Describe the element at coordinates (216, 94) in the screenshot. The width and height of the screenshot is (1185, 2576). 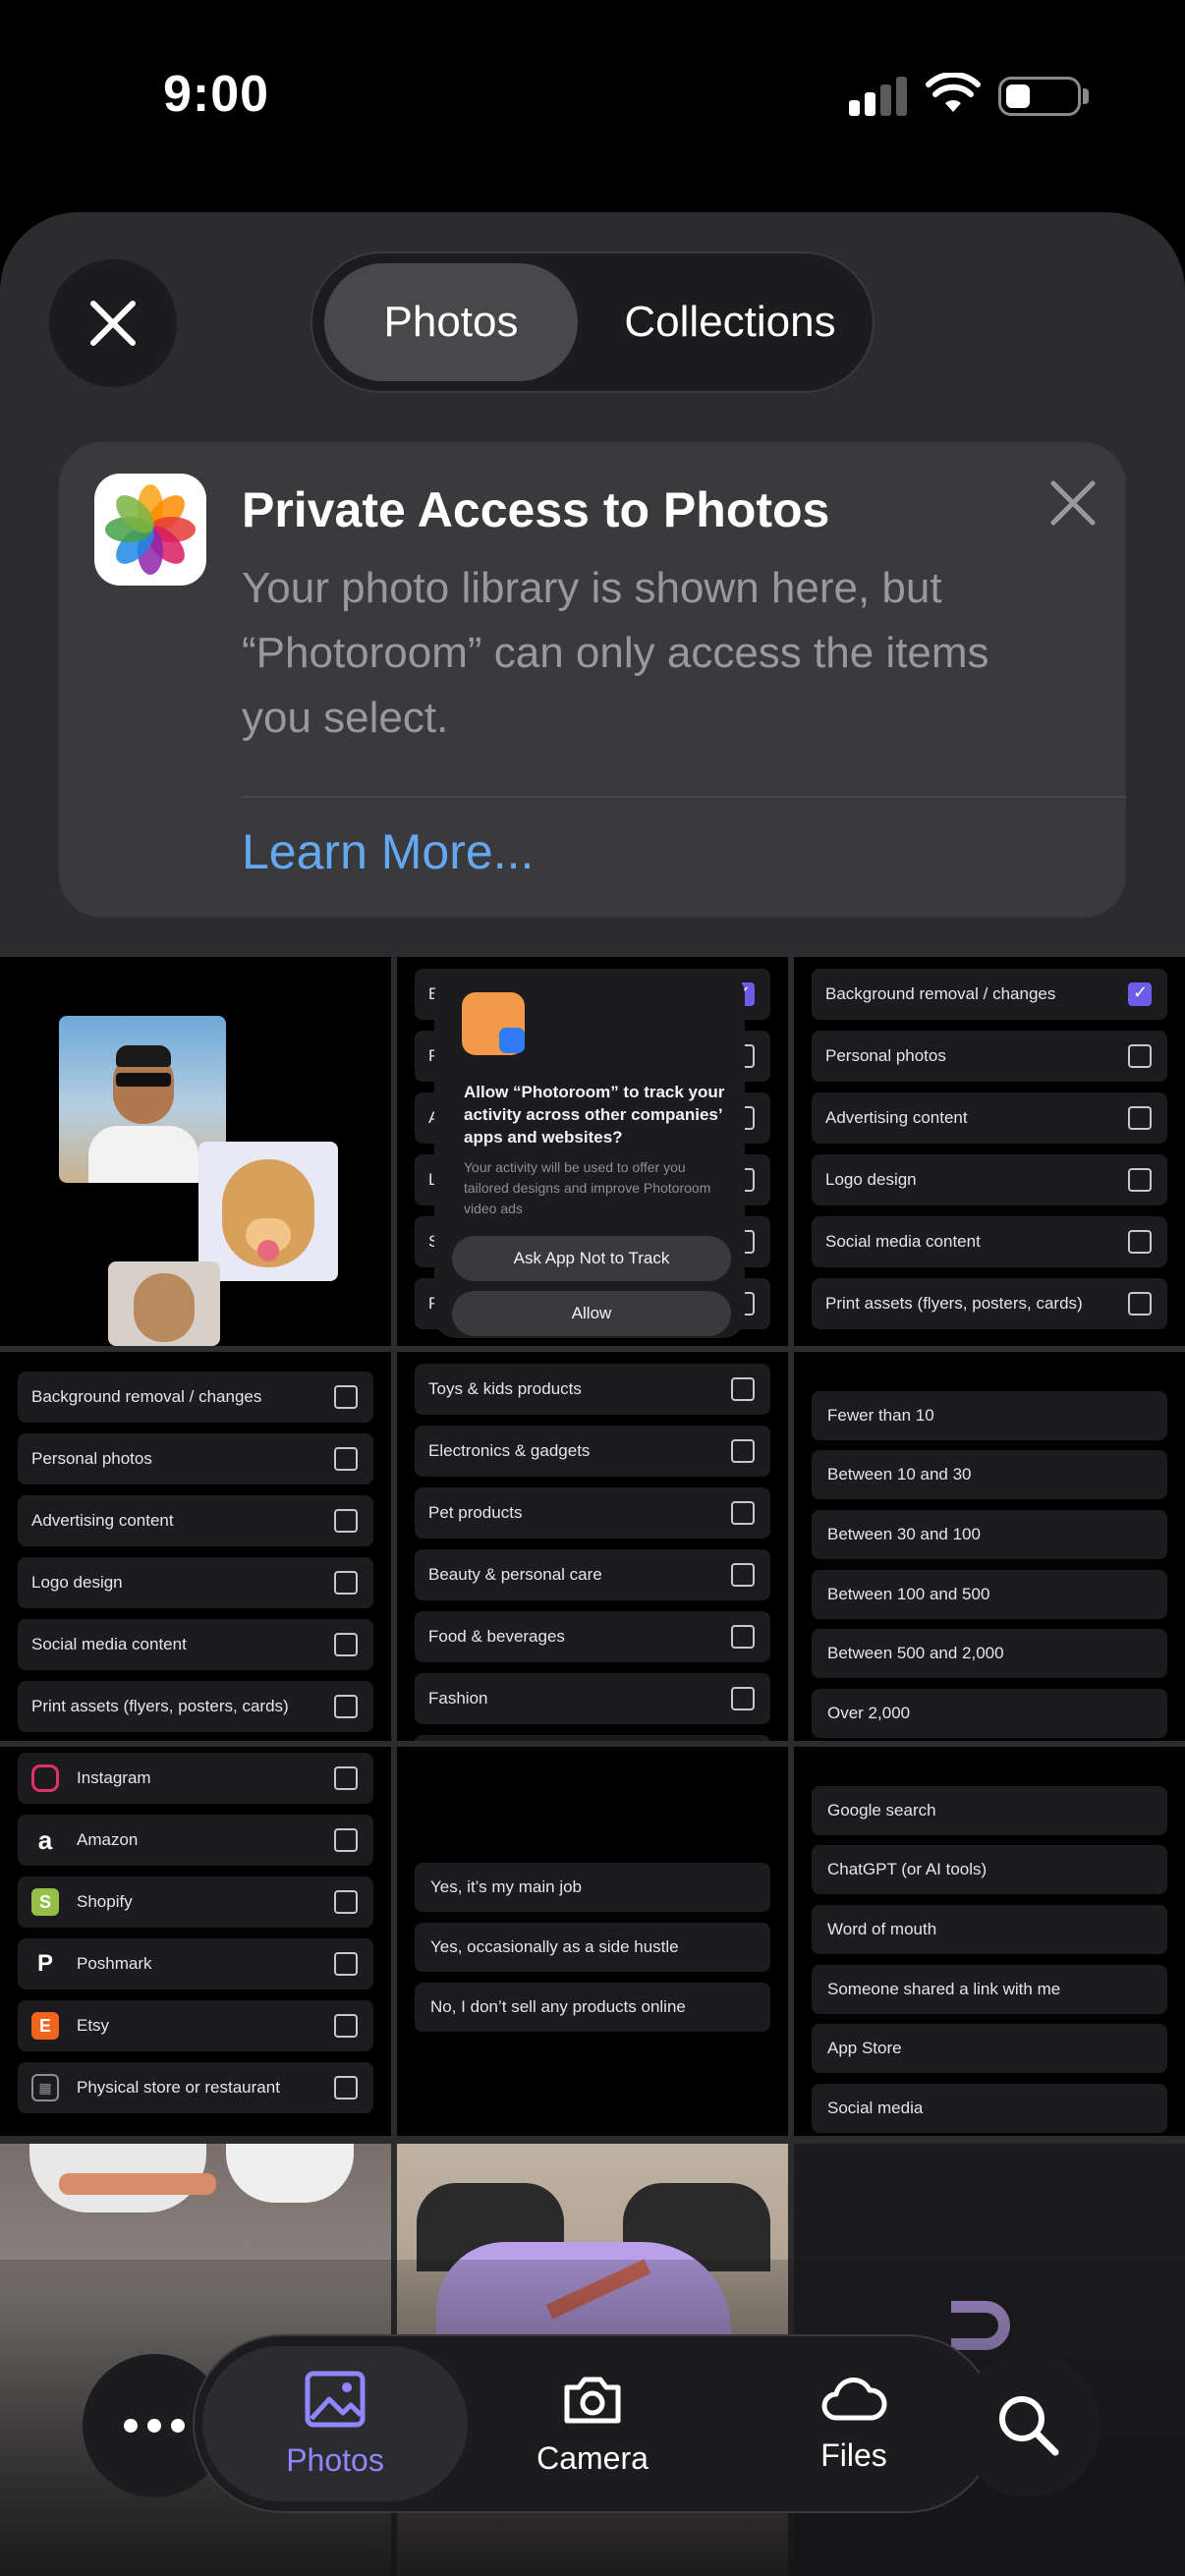
I see `status-time: 9:00` at that location.